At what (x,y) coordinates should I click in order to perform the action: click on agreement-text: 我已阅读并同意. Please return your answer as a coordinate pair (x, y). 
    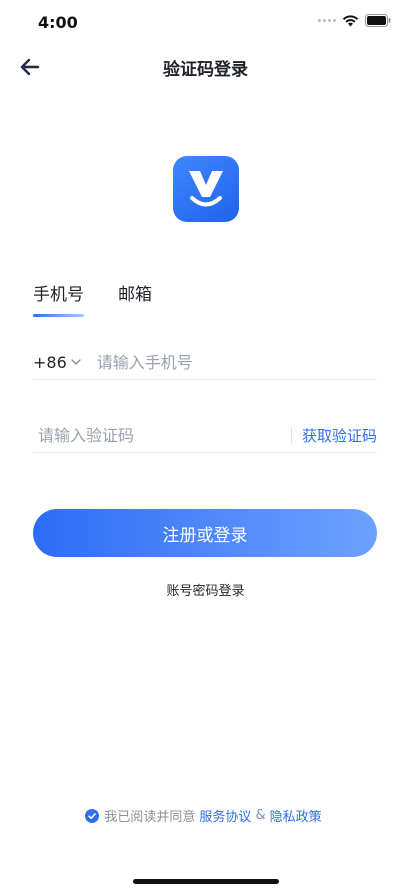
    Looking at the image, I should click on (150, 817).